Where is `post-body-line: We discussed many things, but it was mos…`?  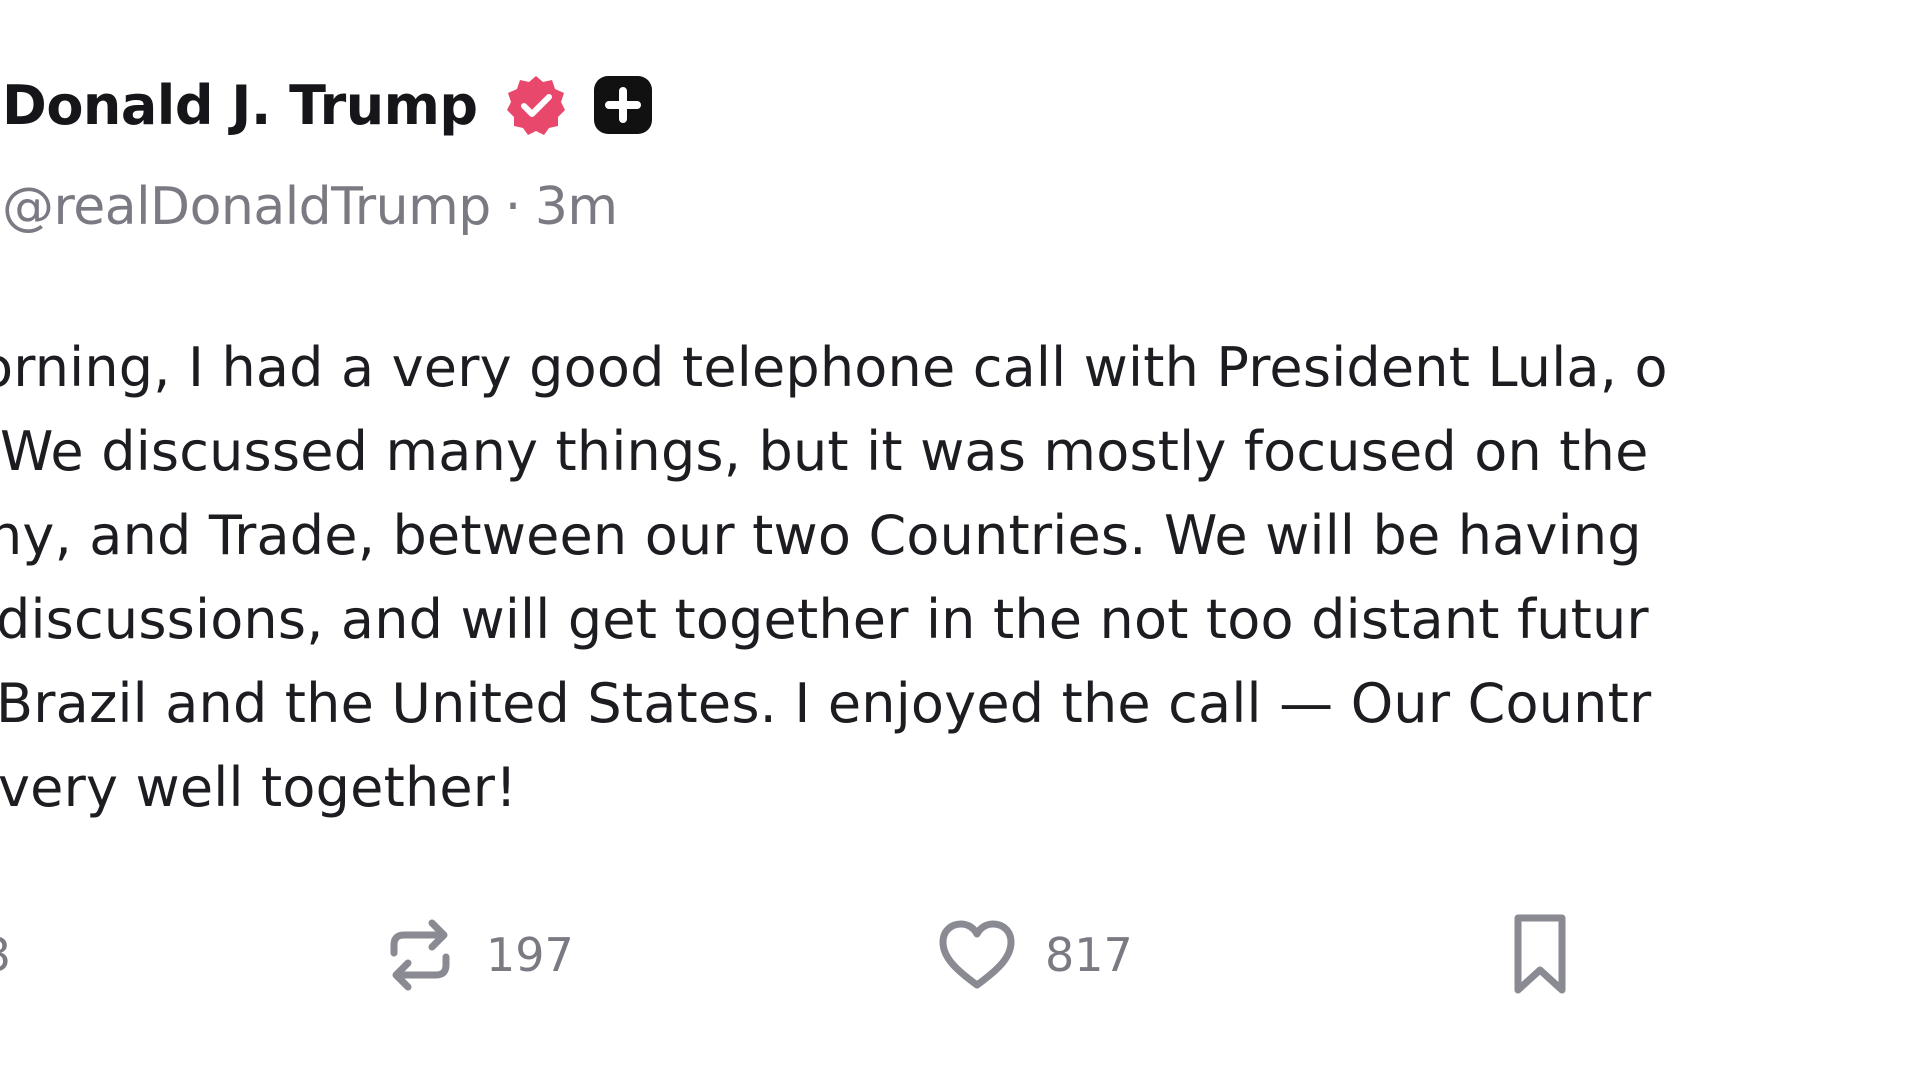
post-body-line: We discussed many things, but it was mos… is located at coordinates (824, 451).